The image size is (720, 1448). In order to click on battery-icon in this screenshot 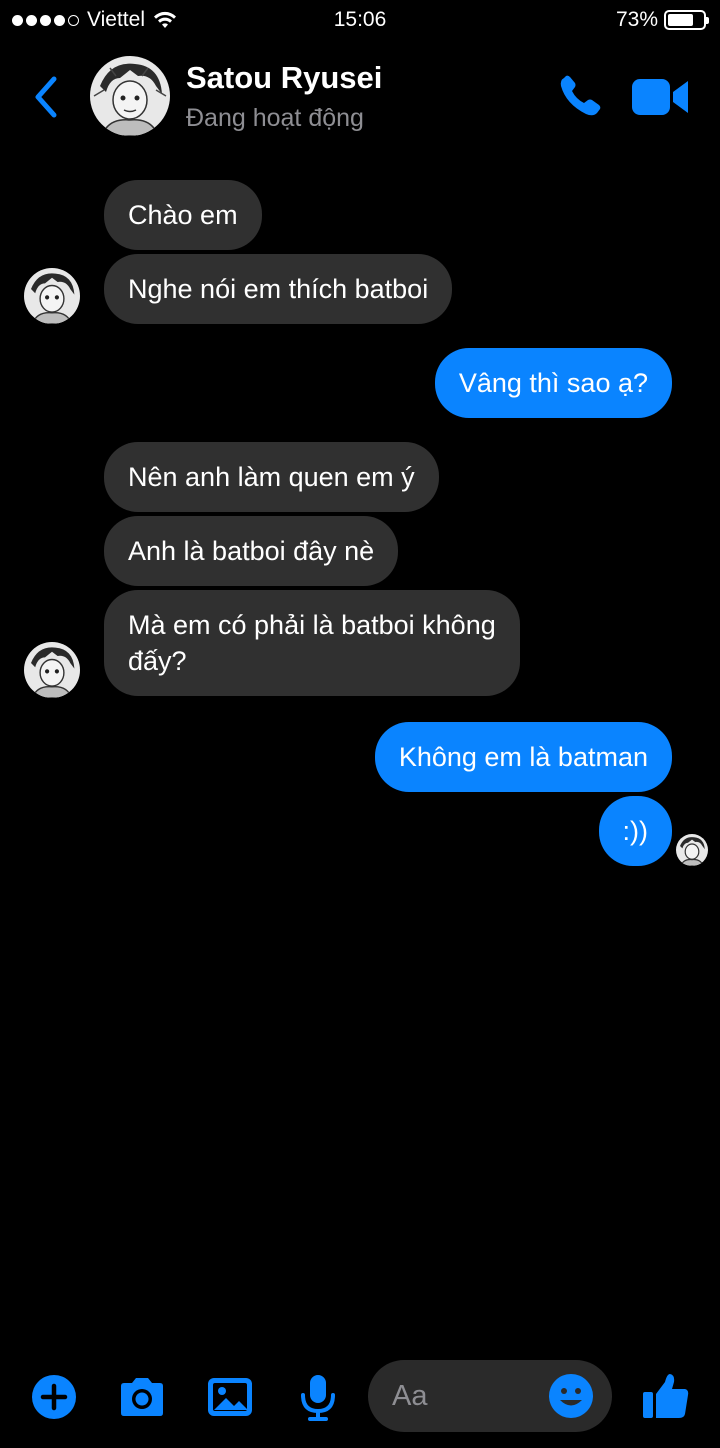, I will do `click(686, 20)`.